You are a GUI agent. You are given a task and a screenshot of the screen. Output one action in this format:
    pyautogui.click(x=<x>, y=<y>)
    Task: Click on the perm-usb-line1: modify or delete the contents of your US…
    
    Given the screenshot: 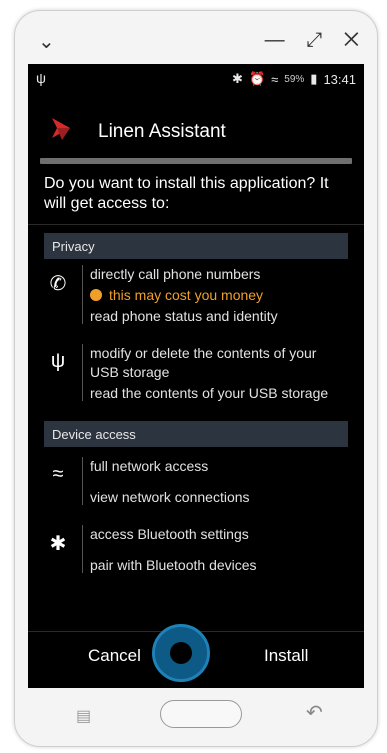 What is the action you would take?
    pyautogui.click(x=203, y=362)
    